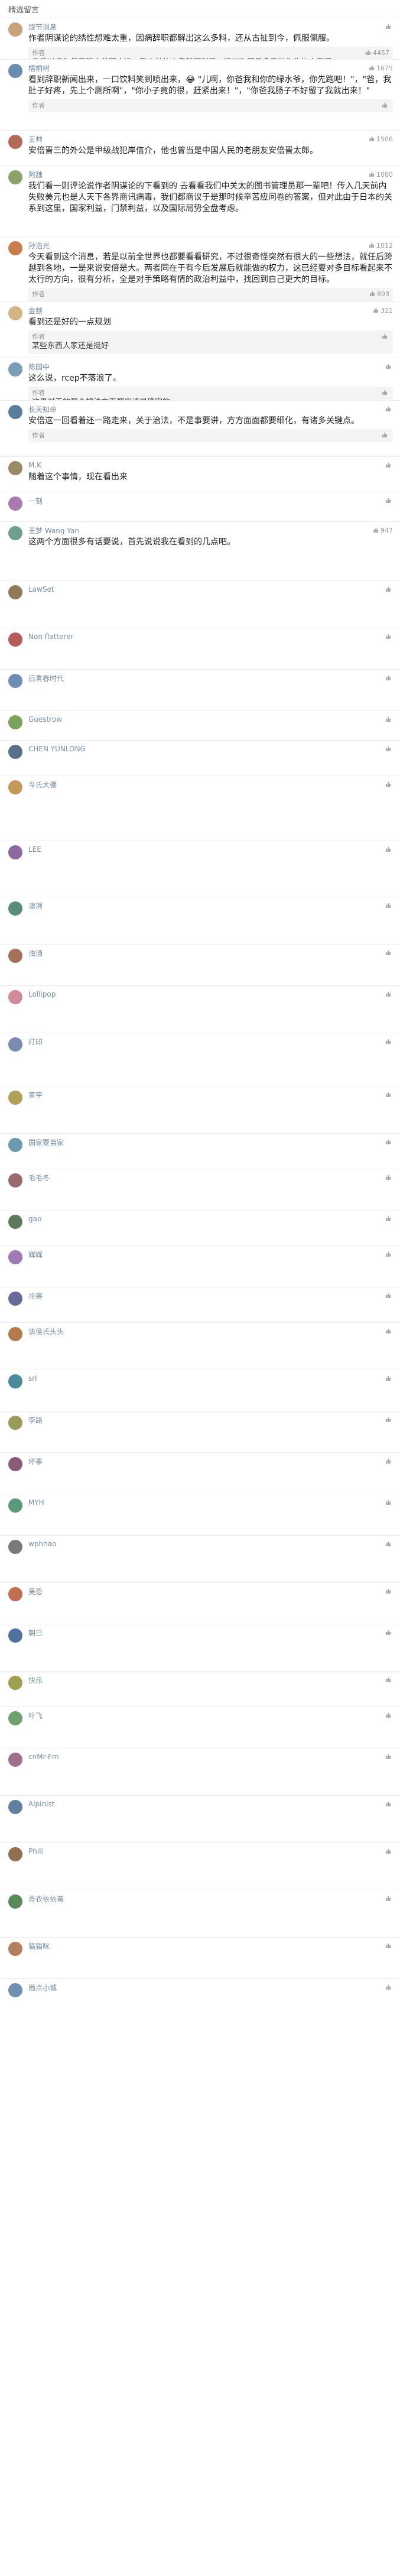 Image resolution: width=400 pixels, height=2576 pixels. I want to click on username: Phill, so click(35, 1851).